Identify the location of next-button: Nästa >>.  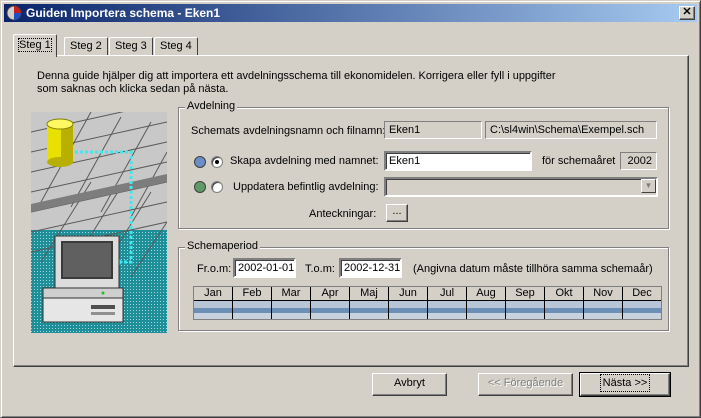
(625, 384).